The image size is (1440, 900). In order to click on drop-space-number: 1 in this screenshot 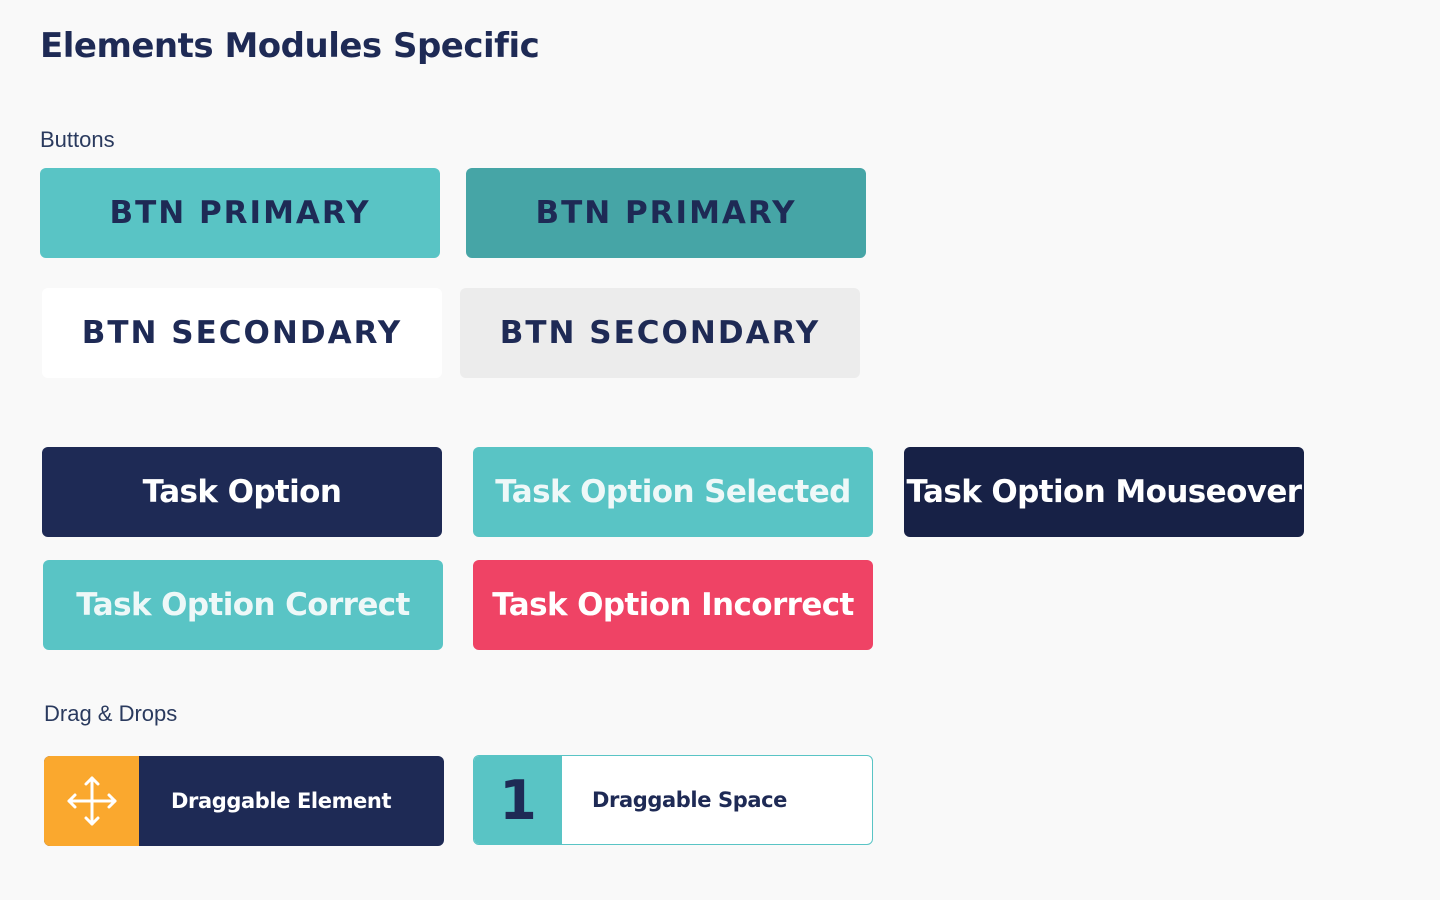, I will do `click(518, 800)`.